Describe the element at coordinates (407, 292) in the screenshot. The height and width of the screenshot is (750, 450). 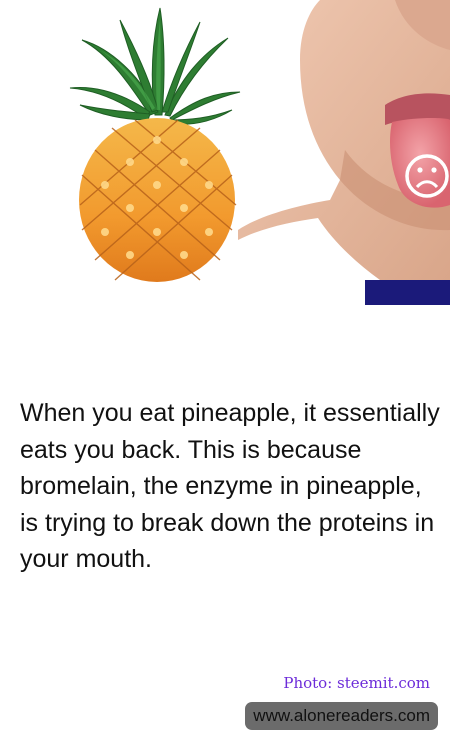
I see `accent-bar-bottom` at that location.